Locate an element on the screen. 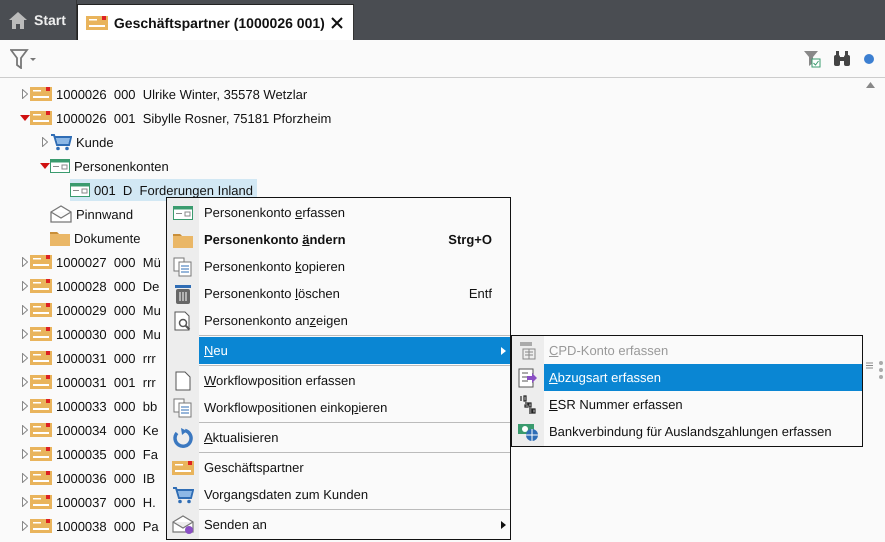 This screenshot has height=542, width=885. menu-item: Personenkonto kopieren is located at coordinates (338, 266).